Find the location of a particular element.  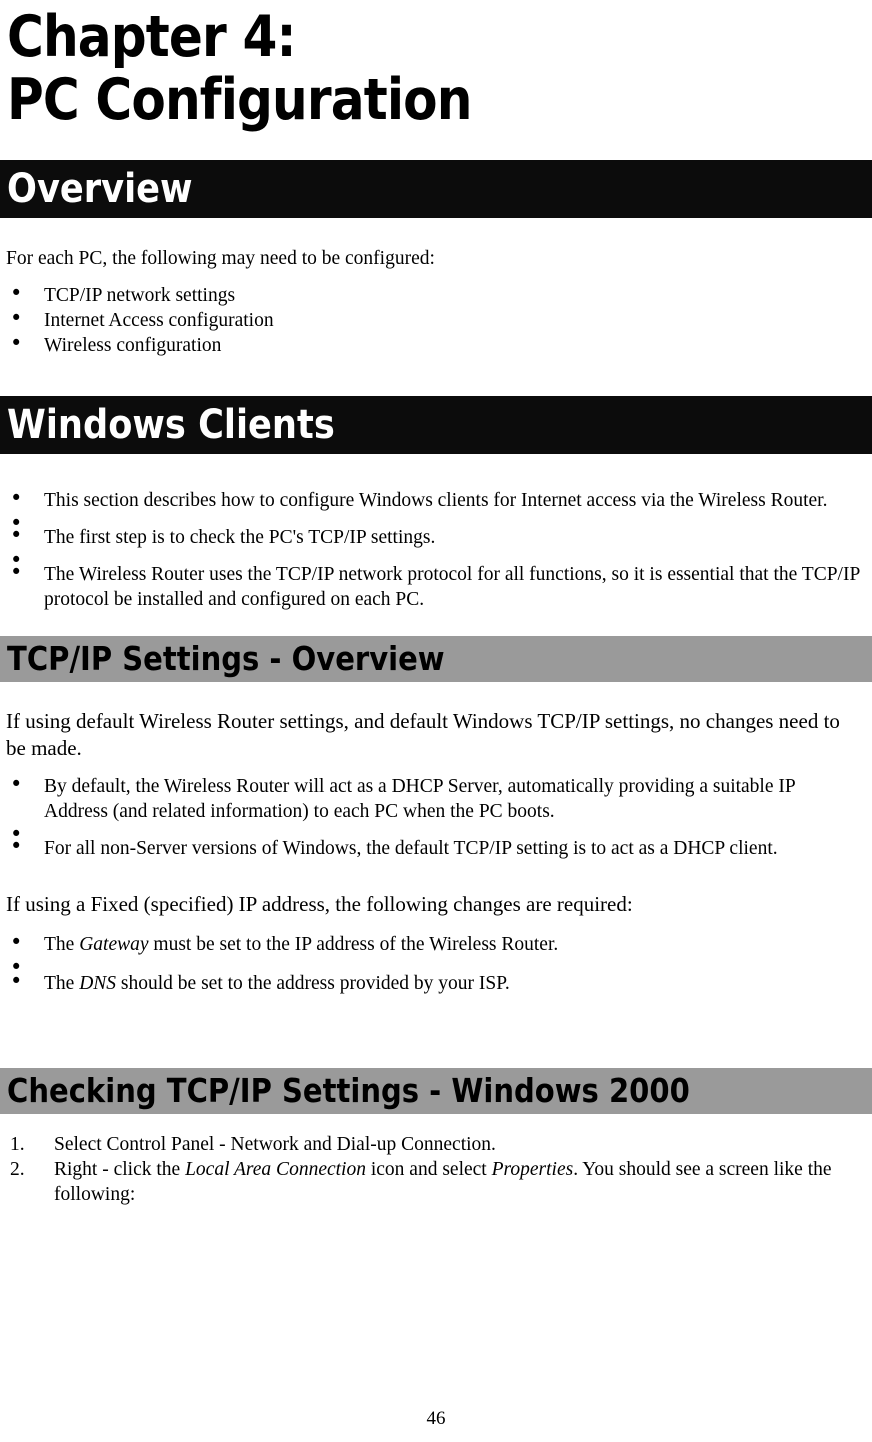

page-number-footer: 46 is located at coordinates (436, 1419).